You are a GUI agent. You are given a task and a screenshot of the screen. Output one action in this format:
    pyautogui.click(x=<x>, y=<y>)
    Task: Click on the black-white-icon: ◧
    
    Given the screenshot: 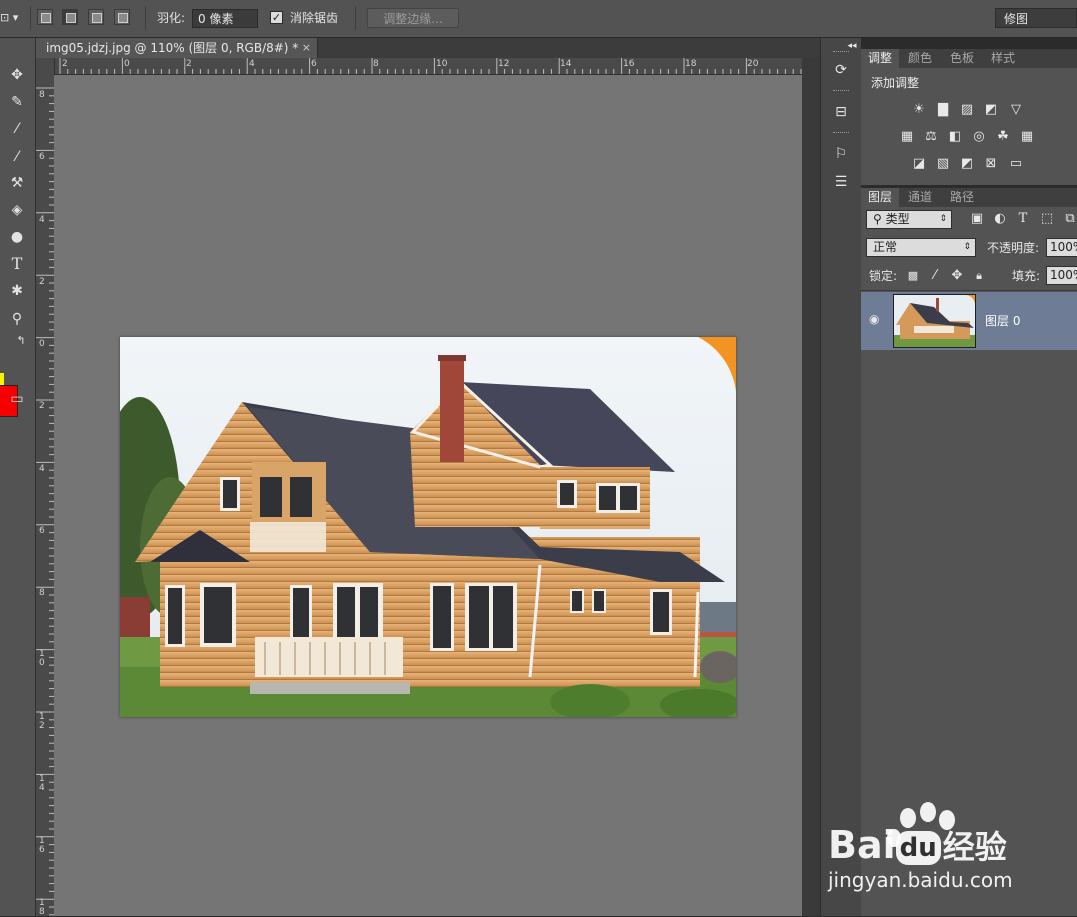 What is the action you would take?
    pyautogui.click(x=955, y=137)
    